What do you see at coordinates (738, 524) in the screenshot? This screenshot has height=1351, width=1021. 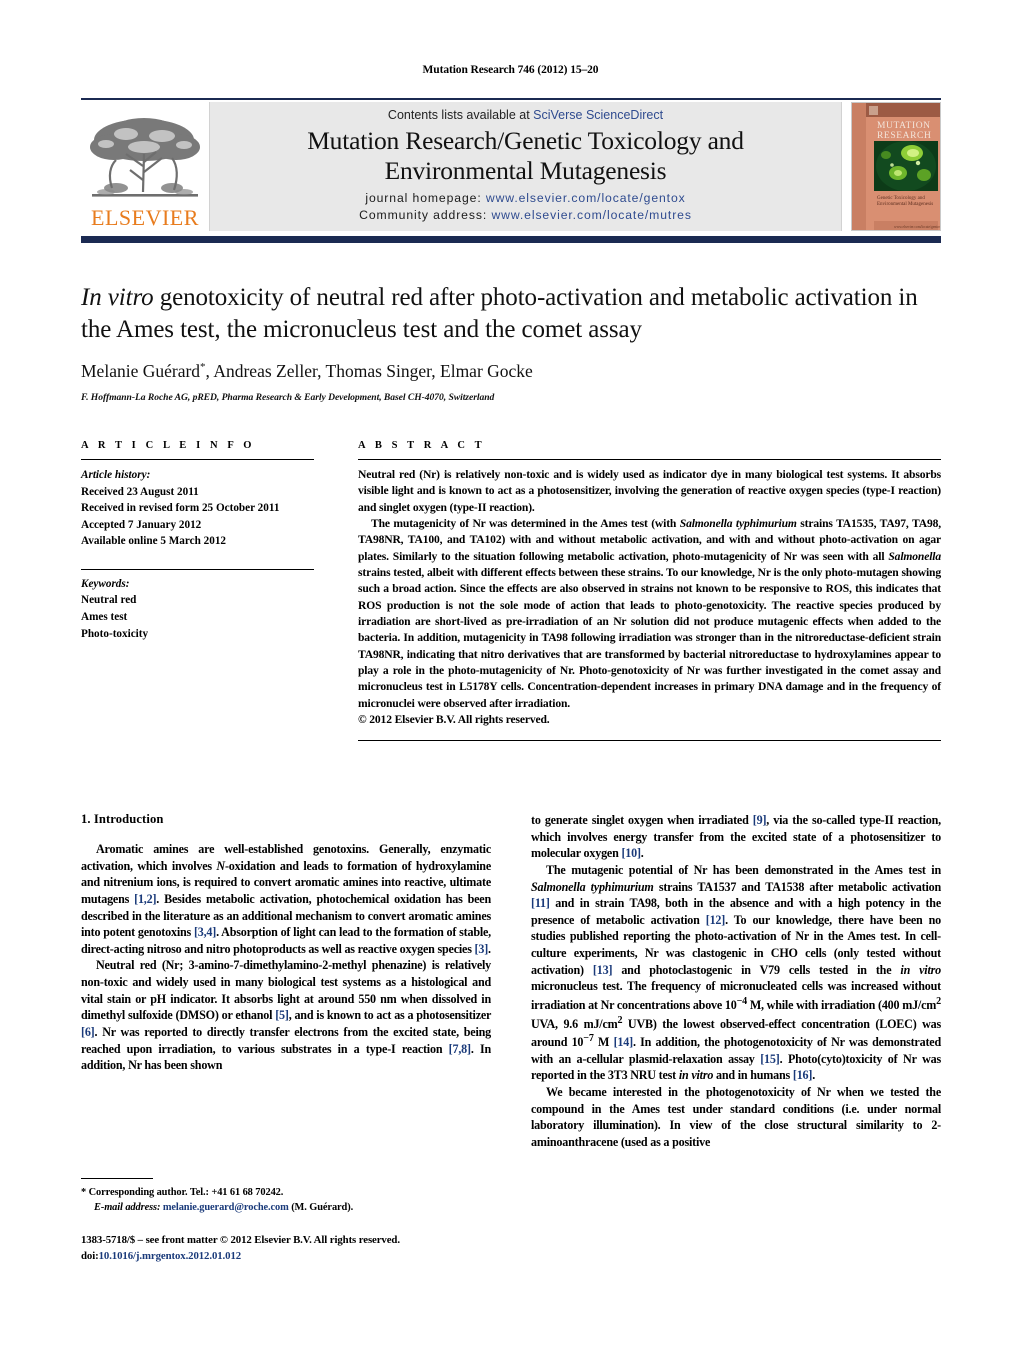 I see `abstract-p2-italic-1: Salmonella typhimurium` at bounding box center [738, 524].